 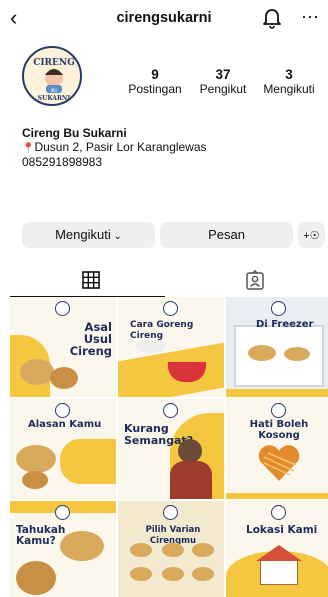 What do you see at coordinates (277, 347) in the screenshot?
I see `post-tile: Di Freezer` at bounding box center [277, 347].